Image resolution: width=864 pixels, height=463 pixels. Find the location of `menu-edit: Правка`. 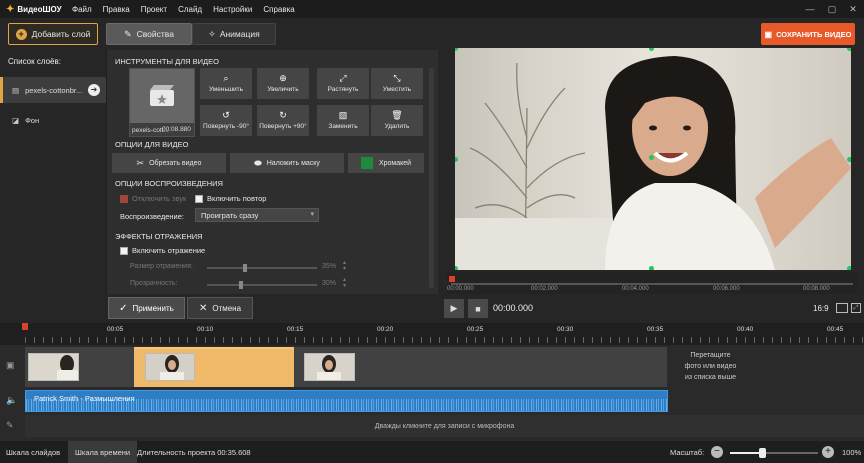

menu-edit: Правка is located at coordinates (116, 9).